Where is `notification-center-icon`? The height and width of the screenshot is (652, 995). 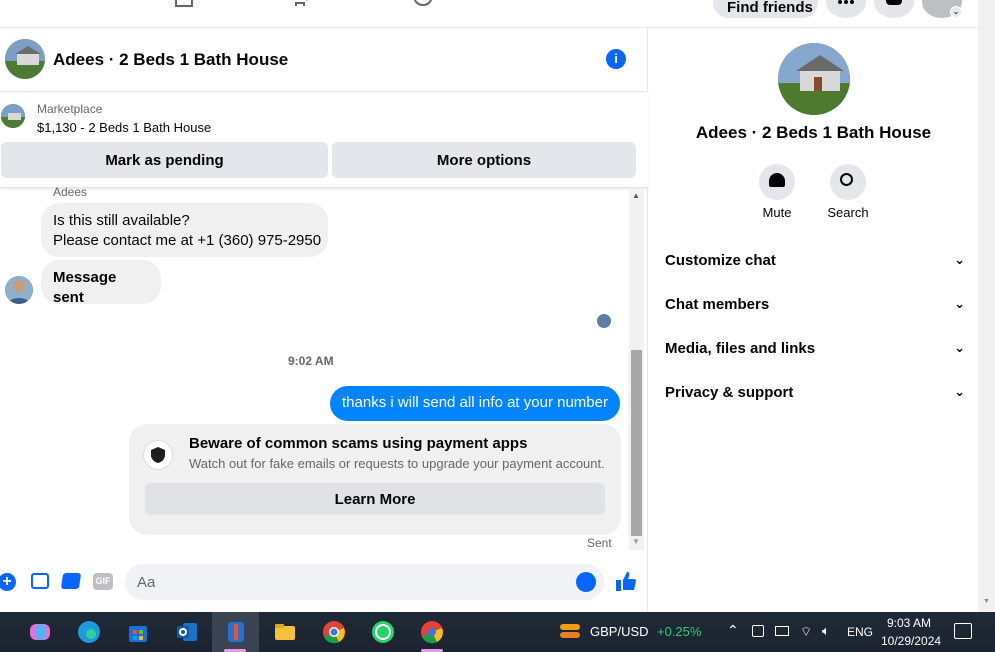 notification-center-icon is located at coordinates (963, 631).